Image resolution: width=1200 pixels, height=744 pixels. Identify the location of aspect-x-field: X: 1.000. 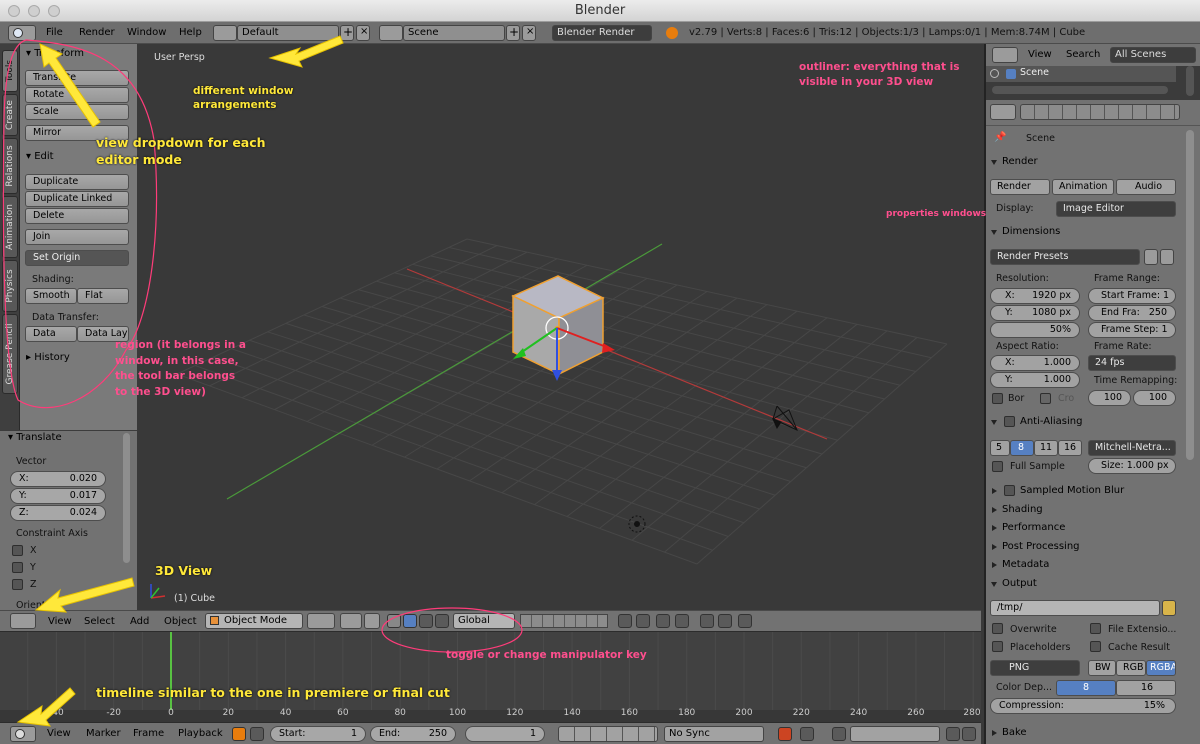
(1035, 363).